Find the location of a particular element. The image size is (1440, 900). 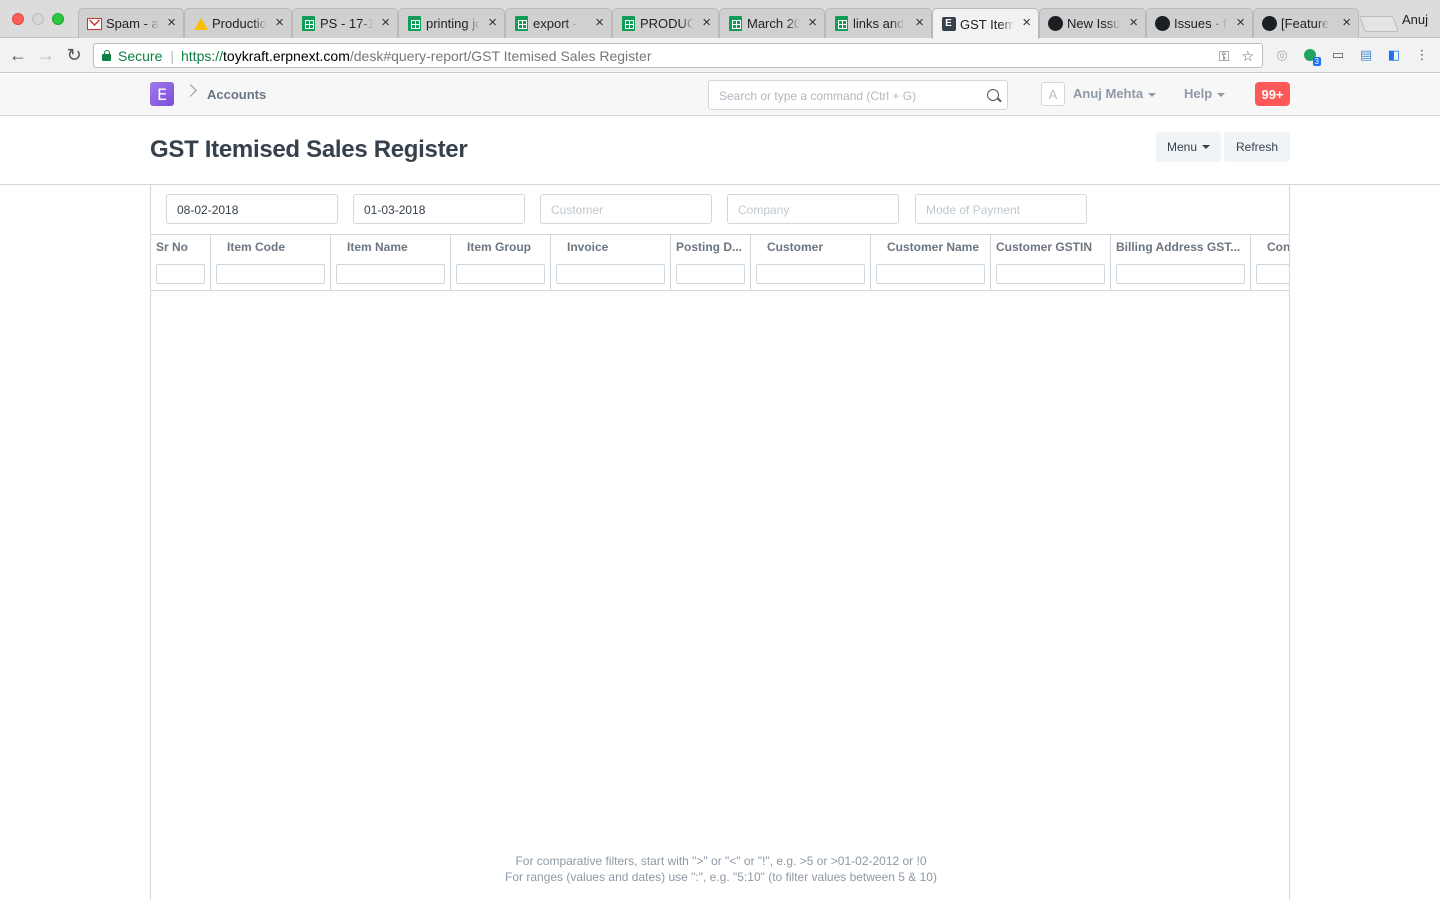

window-zoom-button is located at coordinates (58, 19).